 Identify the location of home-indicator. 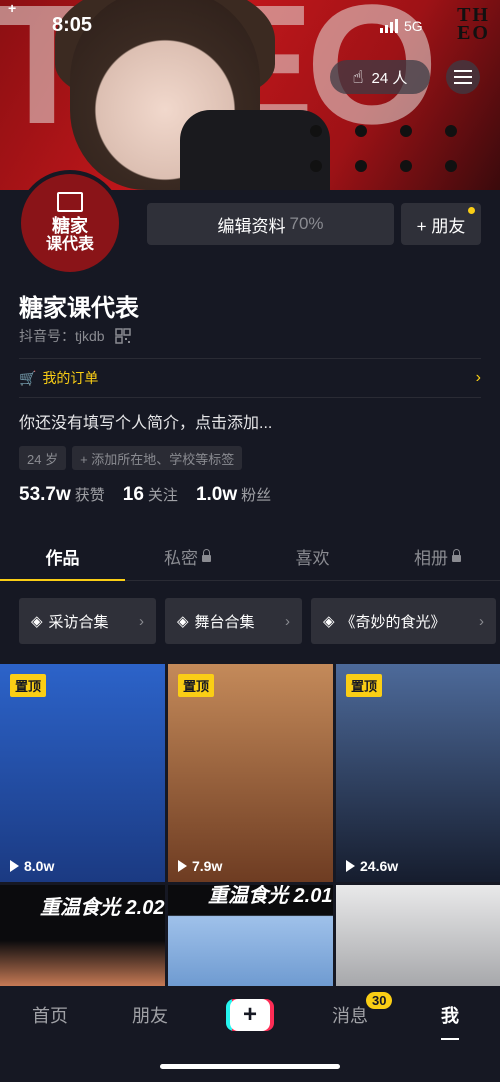
(250, 1066).